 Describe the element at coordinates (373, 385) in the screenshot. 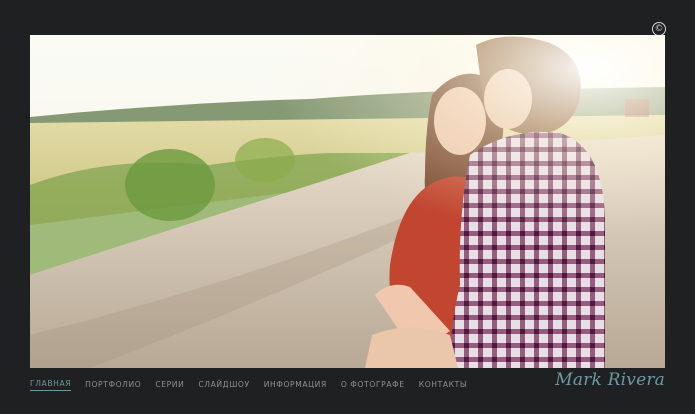

I see `nav-item-about: О ФОТОГРАФЕ` at that location.